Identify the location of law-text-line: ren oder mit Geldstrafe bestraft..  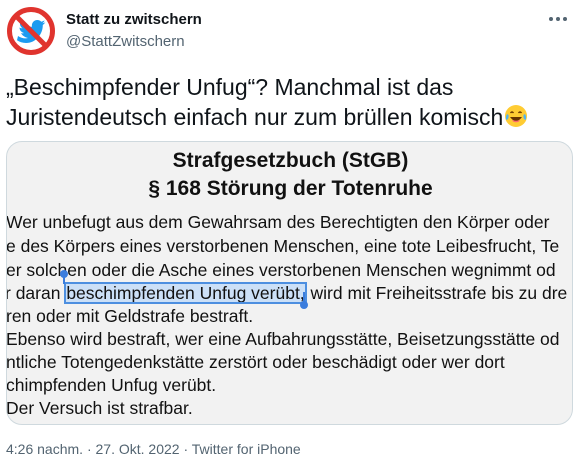
(130, 316).